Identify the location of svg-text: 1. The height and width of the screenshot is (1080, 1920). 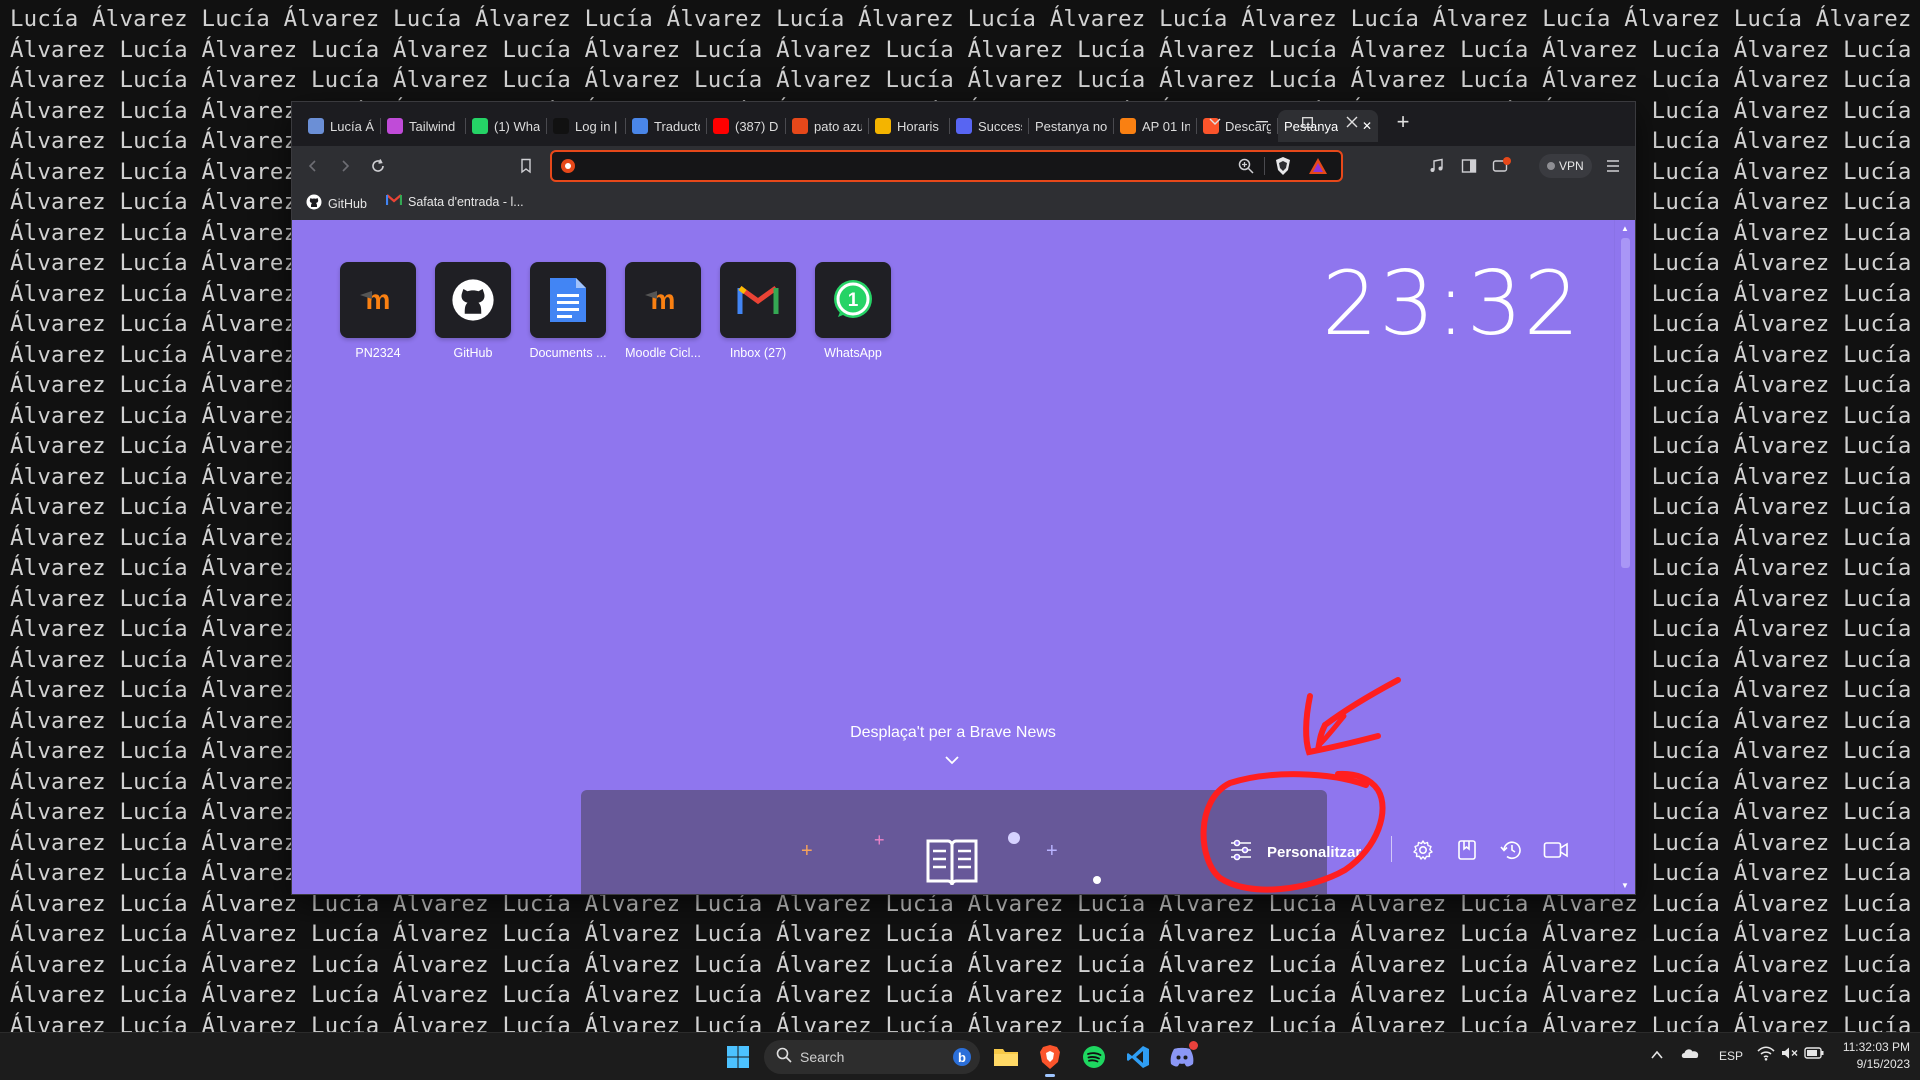
(853, 300).